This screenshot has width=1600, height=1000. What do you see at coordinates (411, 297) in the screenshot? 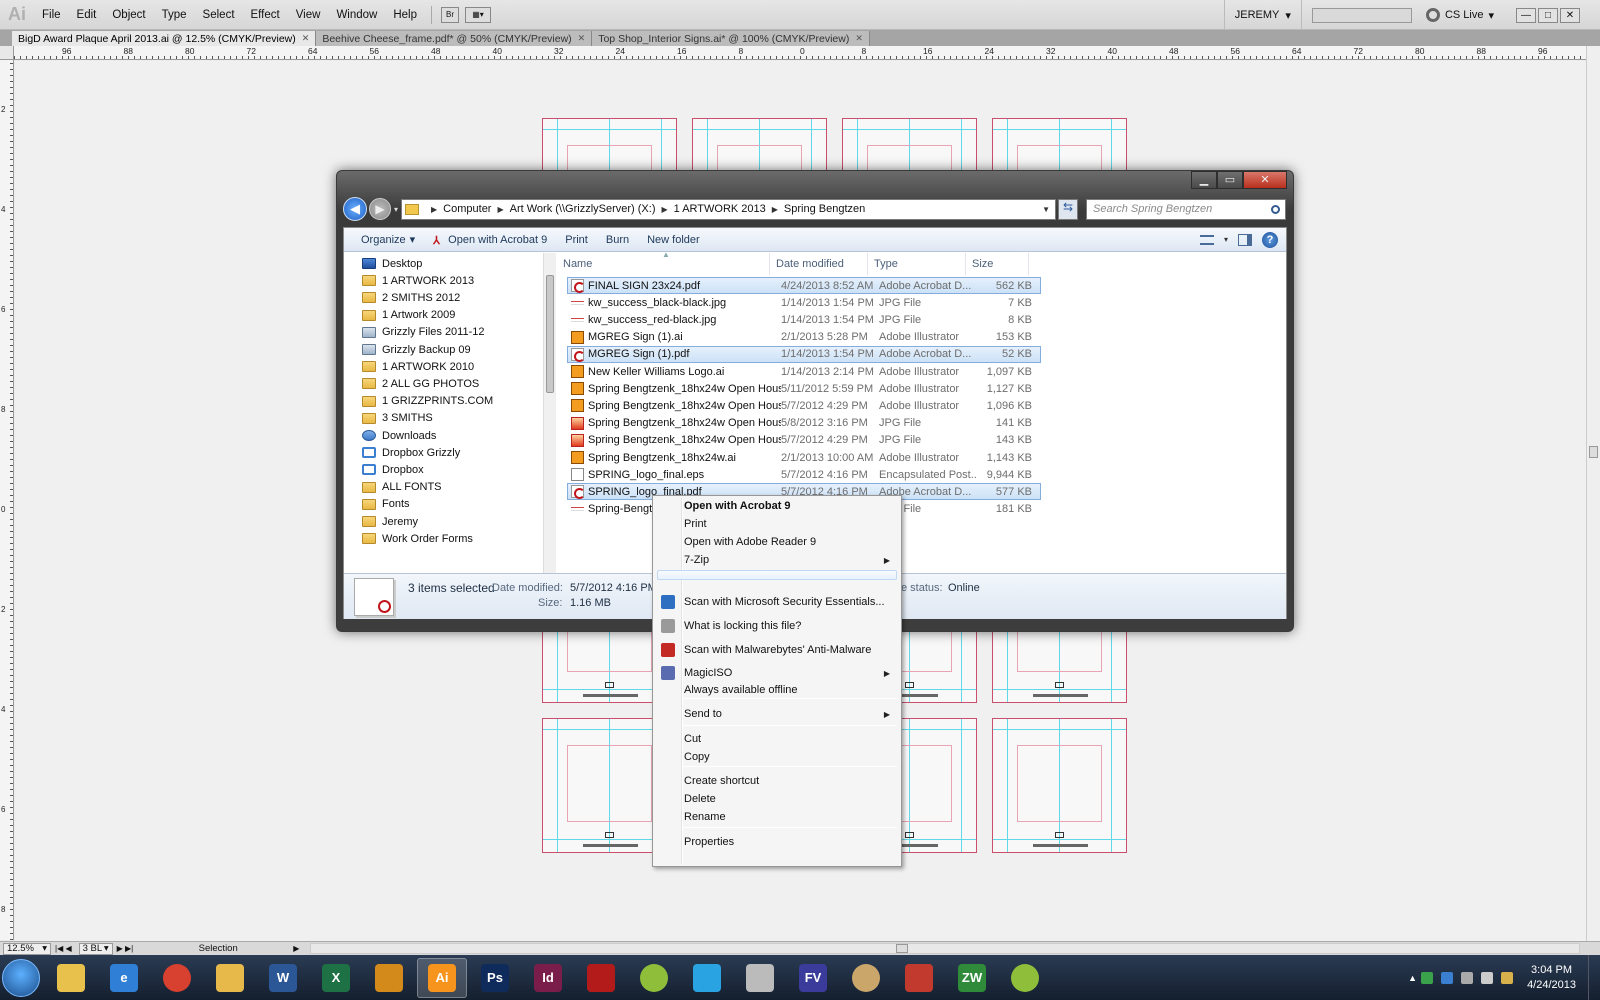
I see `sidebar-item-2-smiths-2012: 2 SMITHS 2012` at bounding box center [411, 297].